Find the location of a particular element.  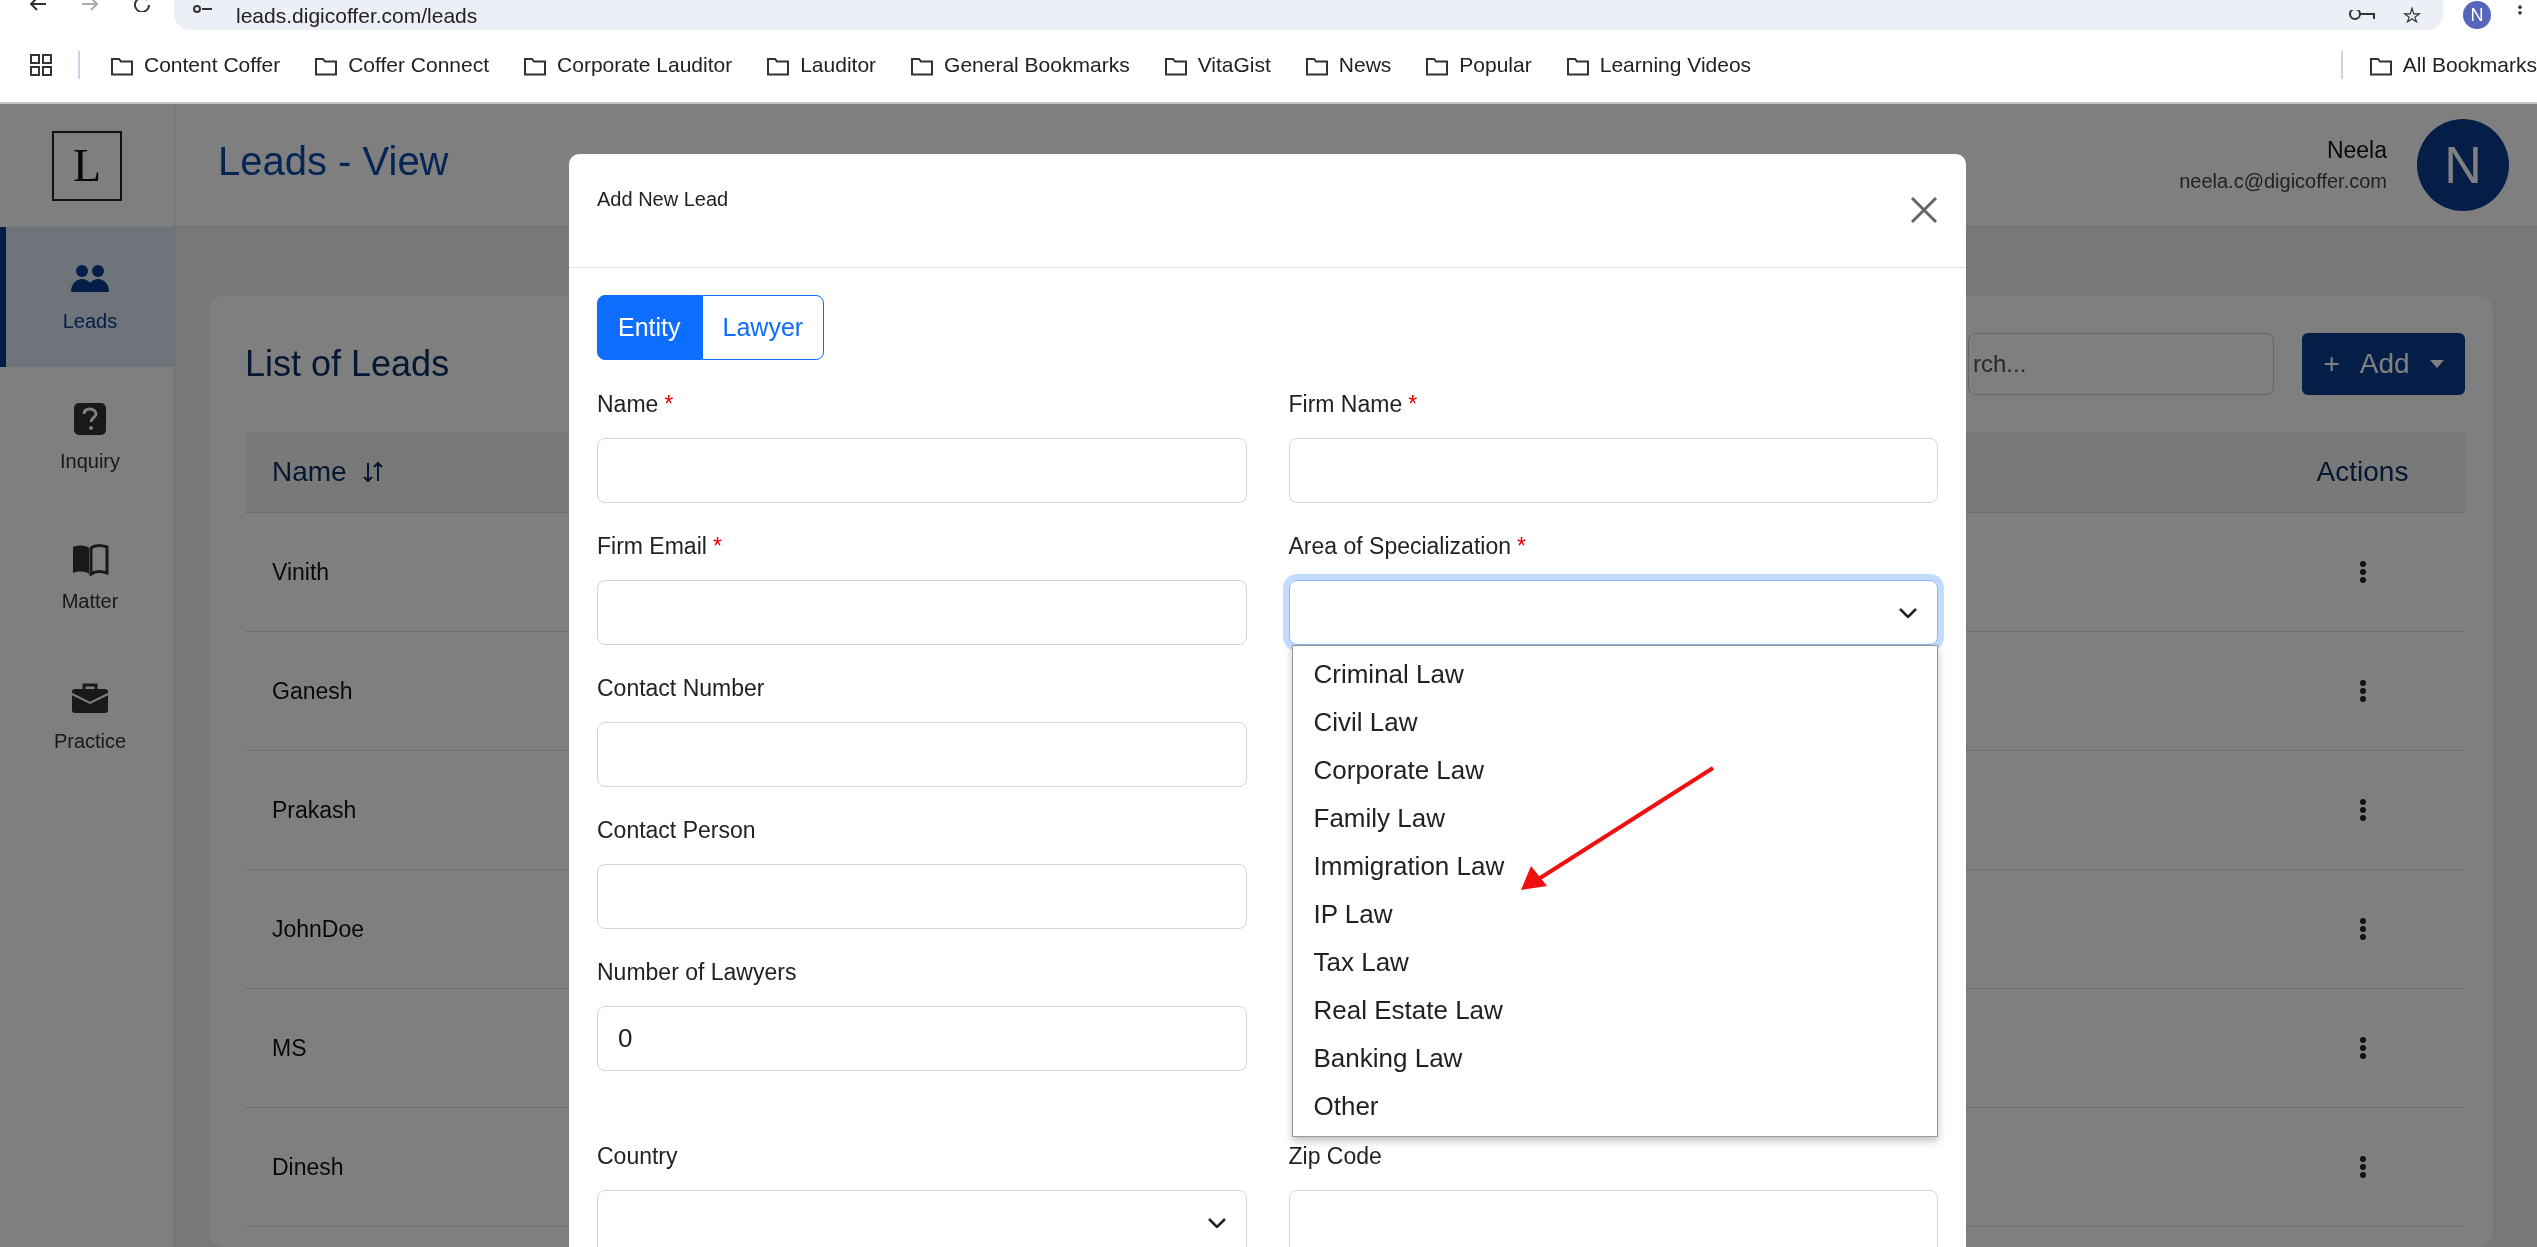

dropdown-option: Family Law is located at coordinates (1614, 818).